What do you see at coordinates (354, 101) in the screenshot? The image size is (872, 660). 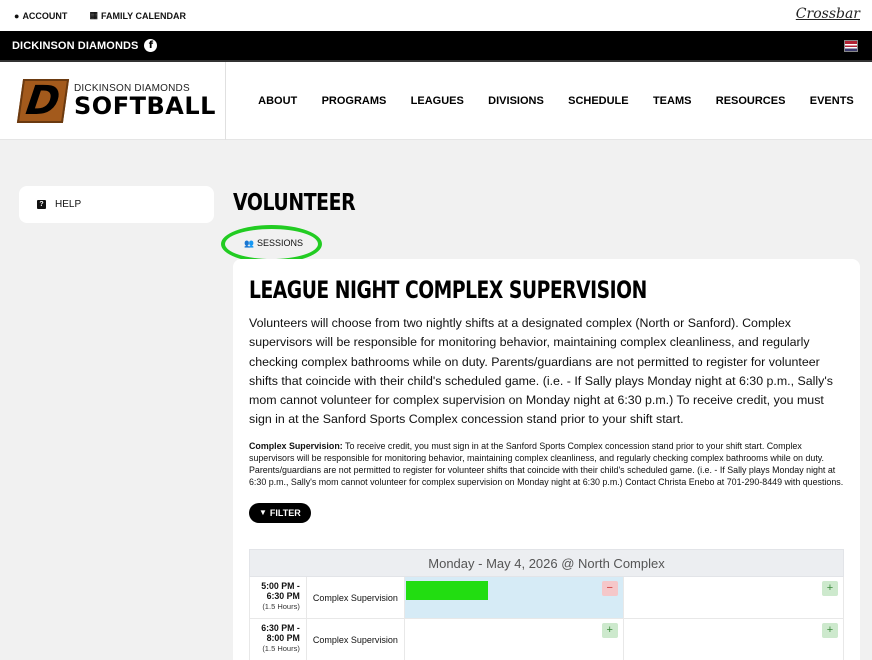 I see `nav-programs: PROGRAMS` at bounding box center [354, 101].